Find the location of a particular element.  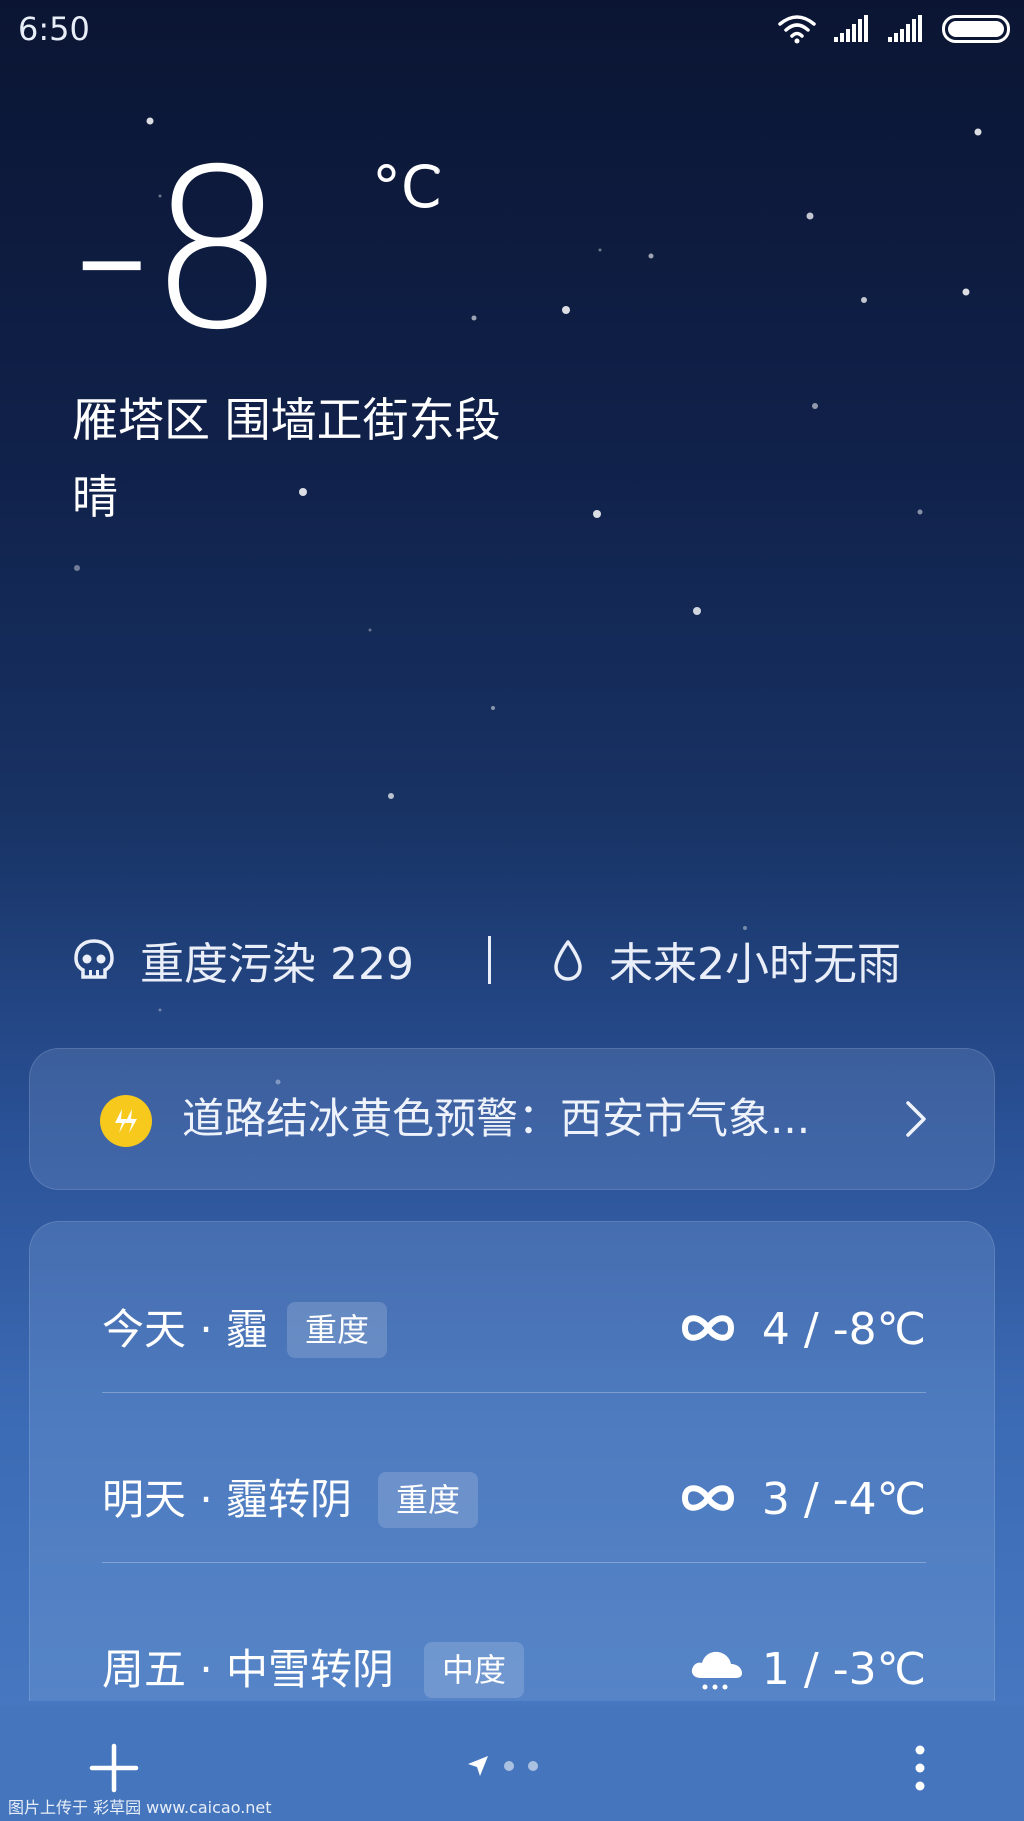

weather-condition: 晴 is located at coordinates (95, 497).